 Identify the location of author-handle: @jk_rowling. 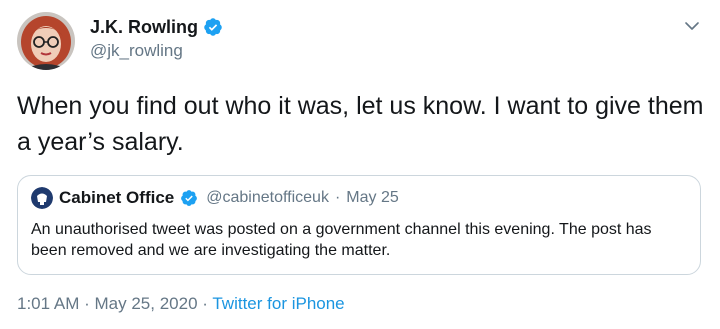
(156, 51).